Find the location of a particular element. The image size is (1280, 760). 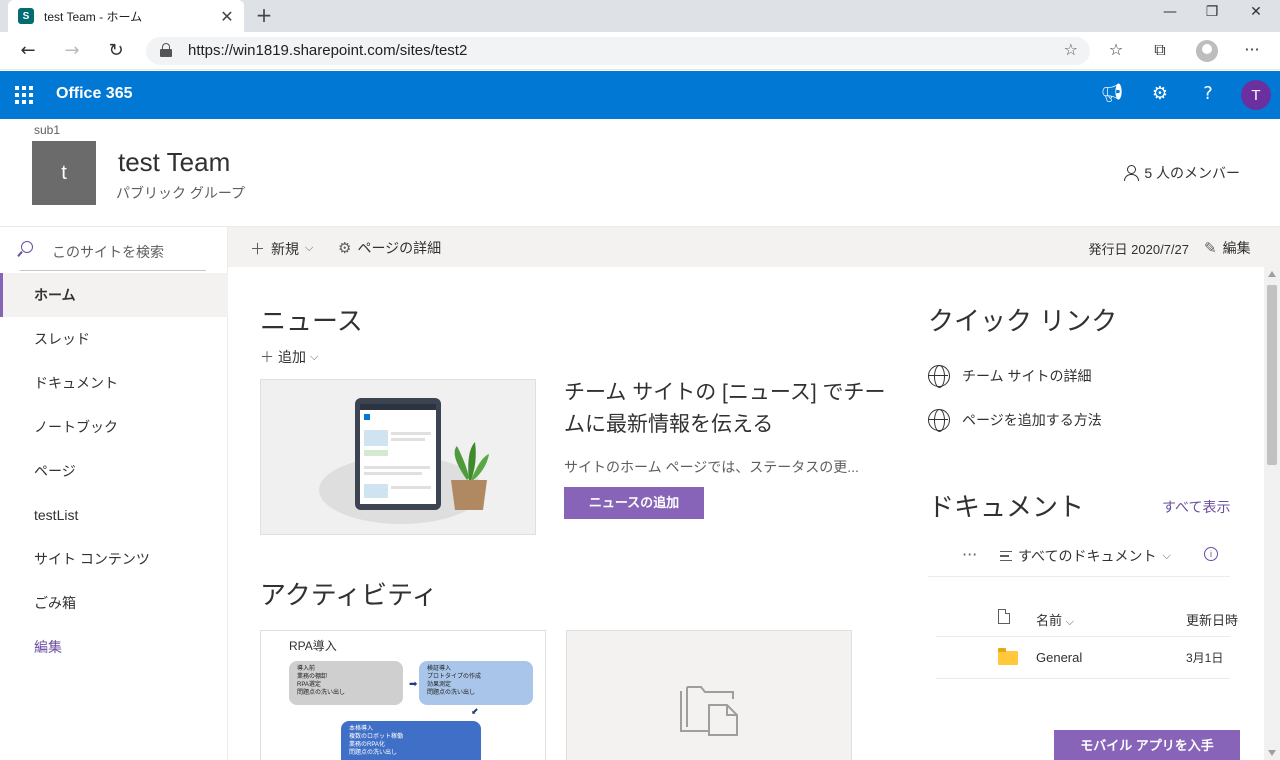

column-name-label: 名前 is located at coordinates (1049, 620).